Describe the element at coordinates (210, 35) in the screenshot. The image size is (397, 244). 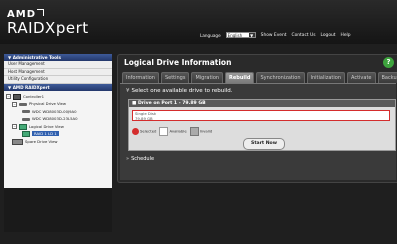
I see `language-label: Language` at that location.